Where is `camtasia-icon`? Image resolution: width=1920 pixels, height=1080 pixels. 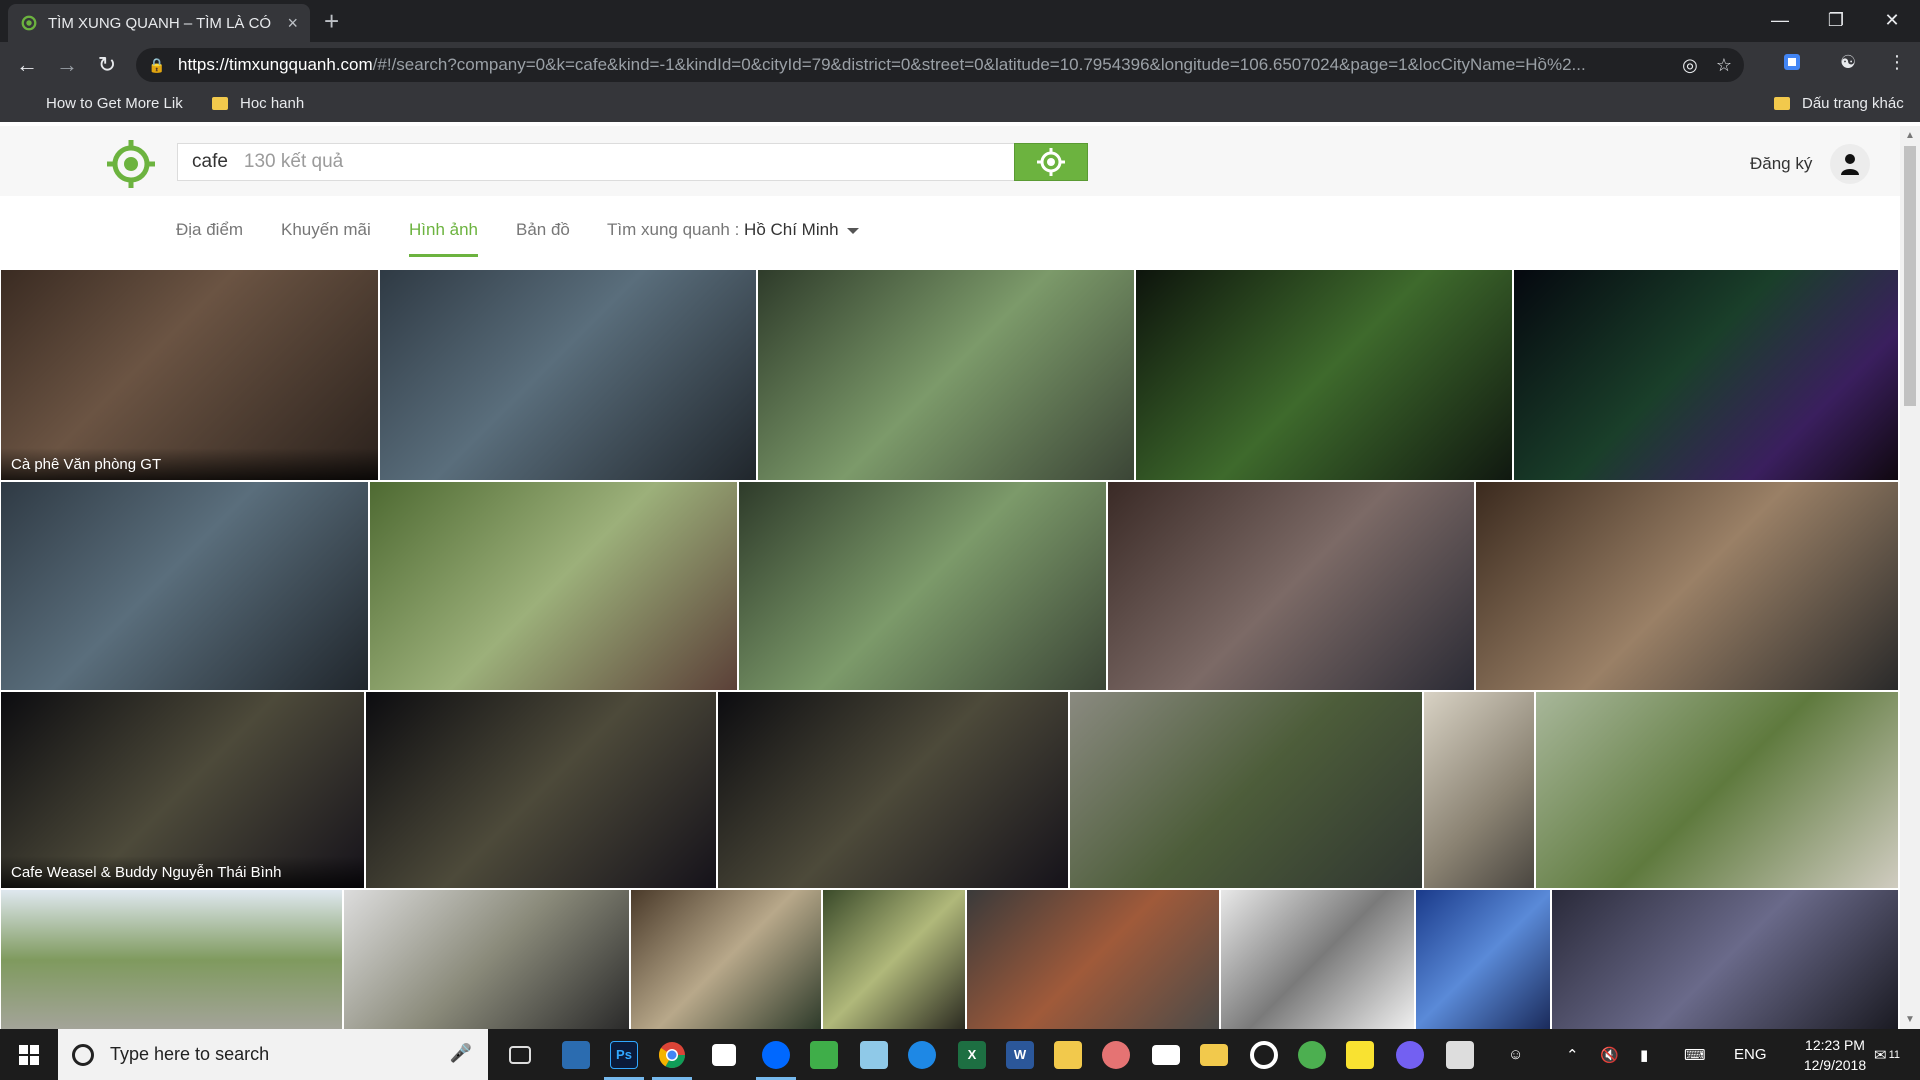
camtasia-icon is located at coordinates (824, 1054).